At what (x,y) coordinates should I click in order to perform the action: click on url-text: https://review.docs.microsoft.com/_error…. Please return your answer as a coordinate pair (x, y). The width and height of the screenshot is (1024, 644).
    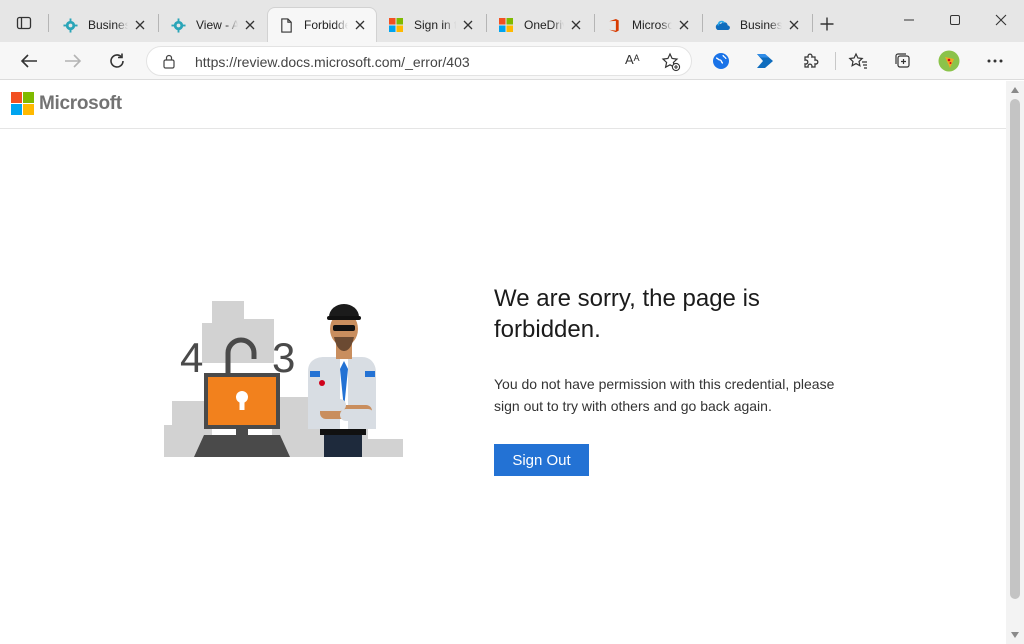
    Looking at the image, I should click on (332, 62).